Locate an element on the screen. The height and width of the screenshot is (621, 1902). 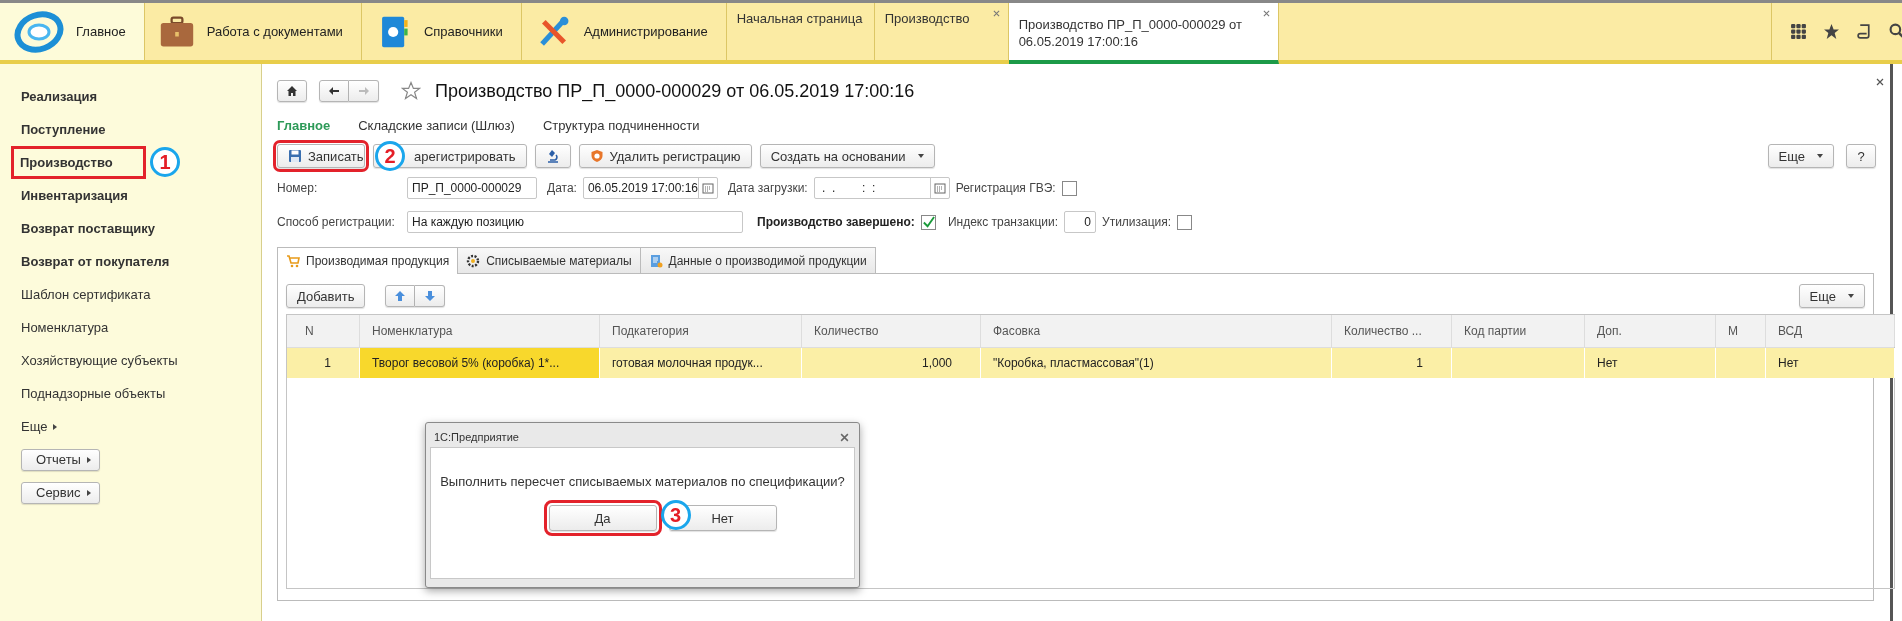
move-up-button is located at coordinates (400, 296).